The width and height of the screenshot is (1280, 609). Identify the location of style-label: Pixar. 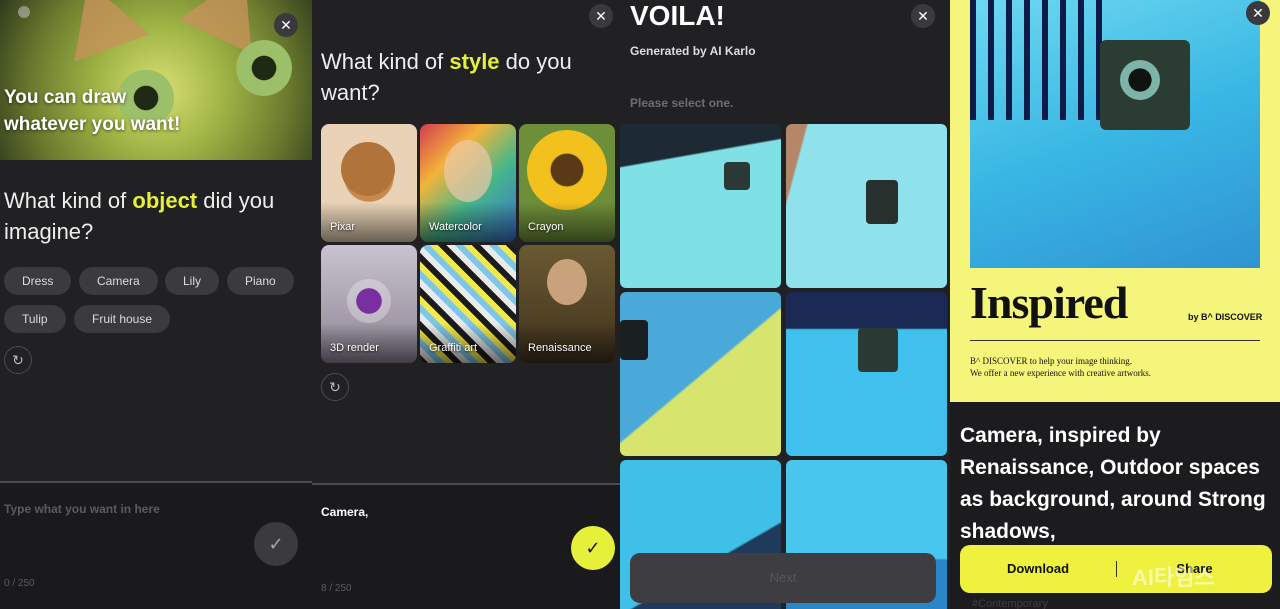
(343, 227).